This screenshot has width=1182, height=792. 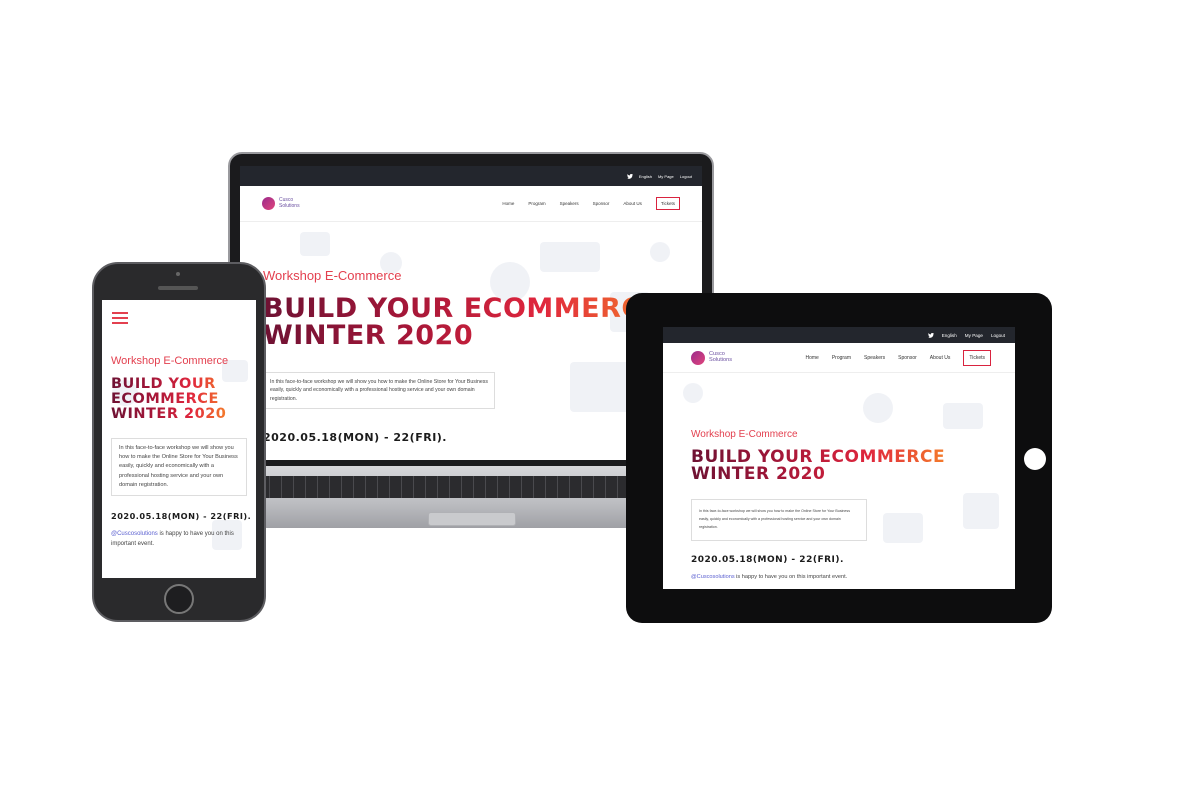 I want to click on phone-home-button, so click(x=179, y=599).